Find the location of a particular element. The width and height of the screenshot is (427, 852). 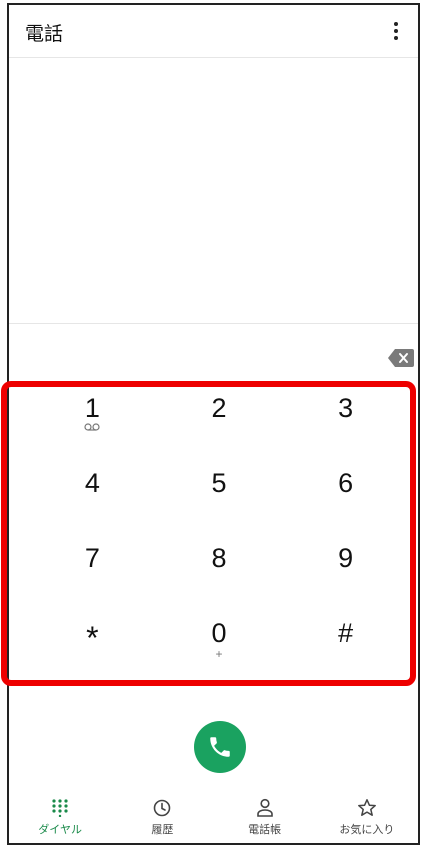

nav-dialpad: ダイヤル is located at coordinates (60, 820).